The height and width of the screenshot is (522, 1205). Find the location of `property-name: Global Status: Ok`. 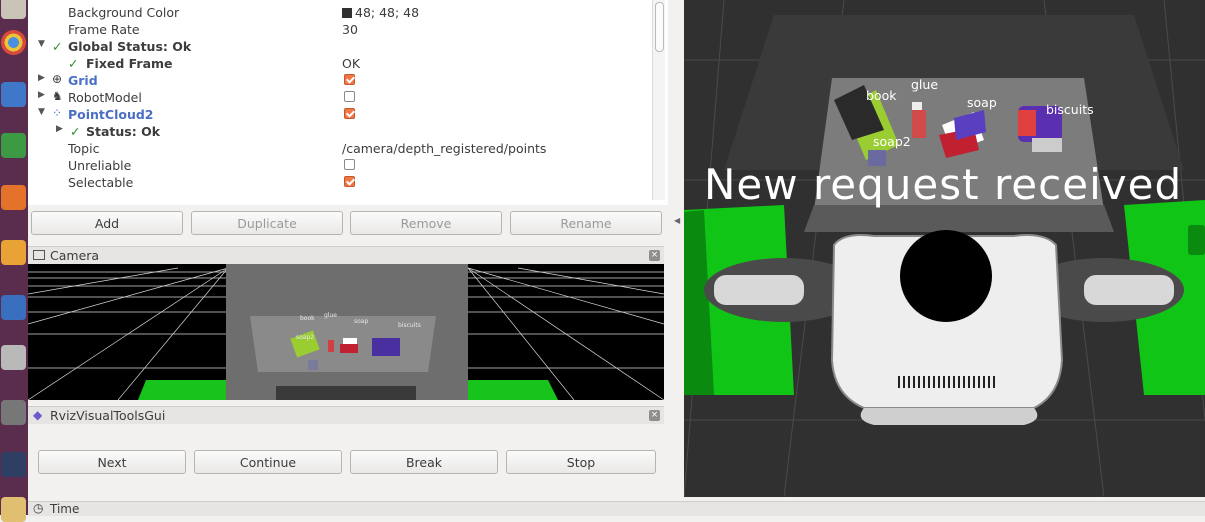

property-name: Global Status: Ok is located at coordinates (130, 46).